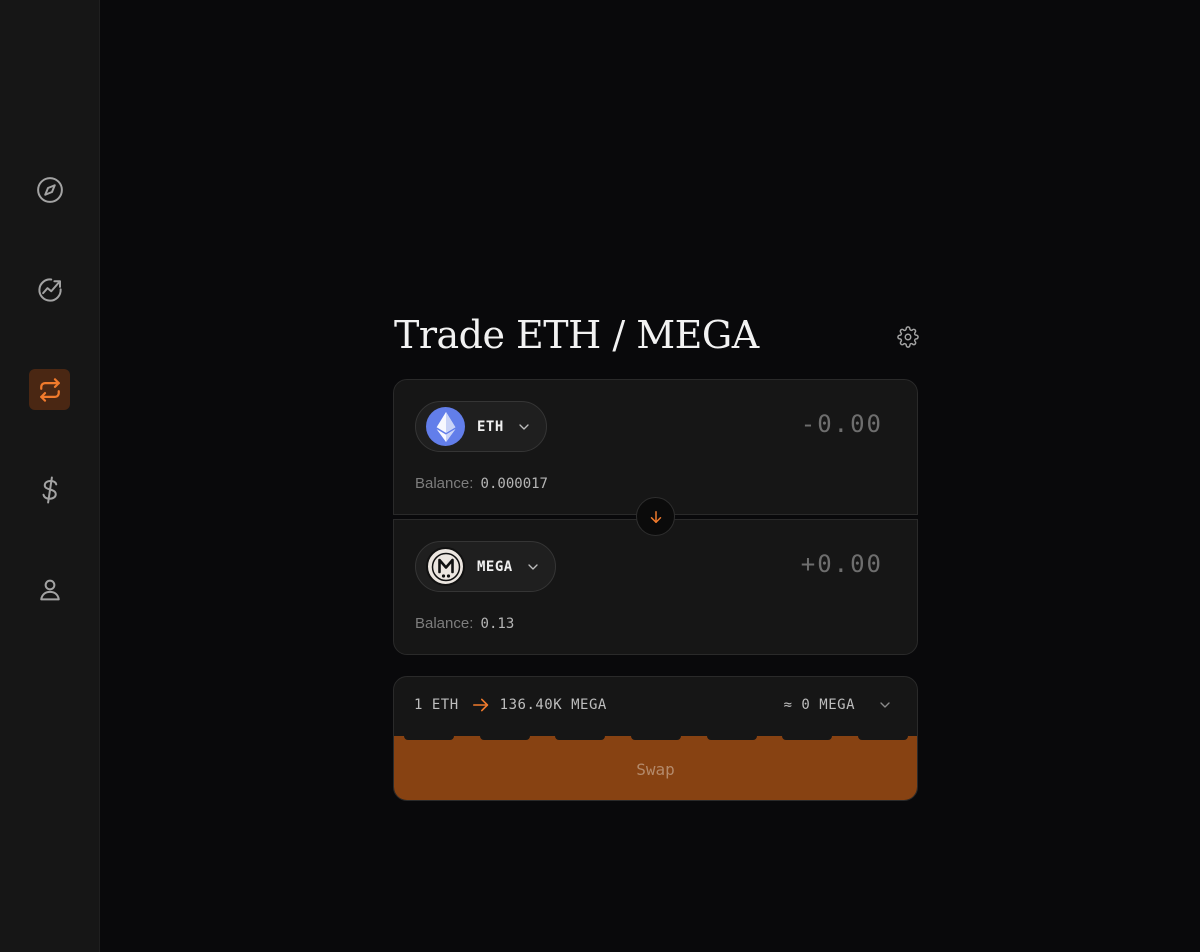  I want to click on from-token-panel: ETH -0.00 Balance: 0.000017, so click(655, 447).